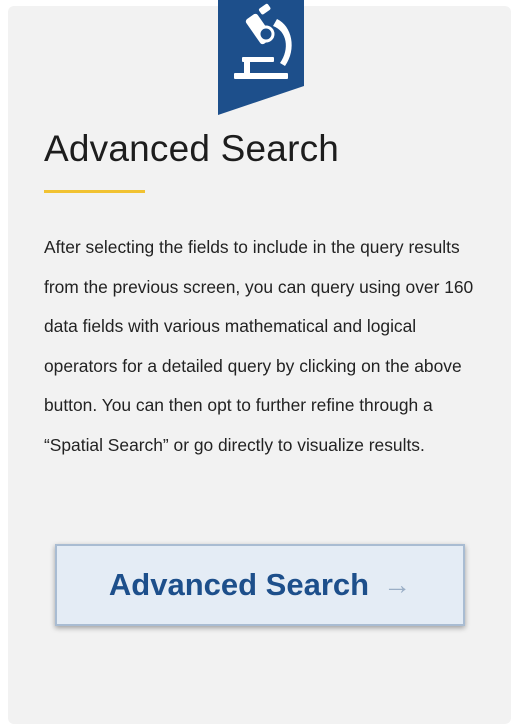 The height and width of the screenshot is (728, 513). Describe the element at coordinates (397, 584) in the screenshot. I see `arrow-right-icon: →` at that location.